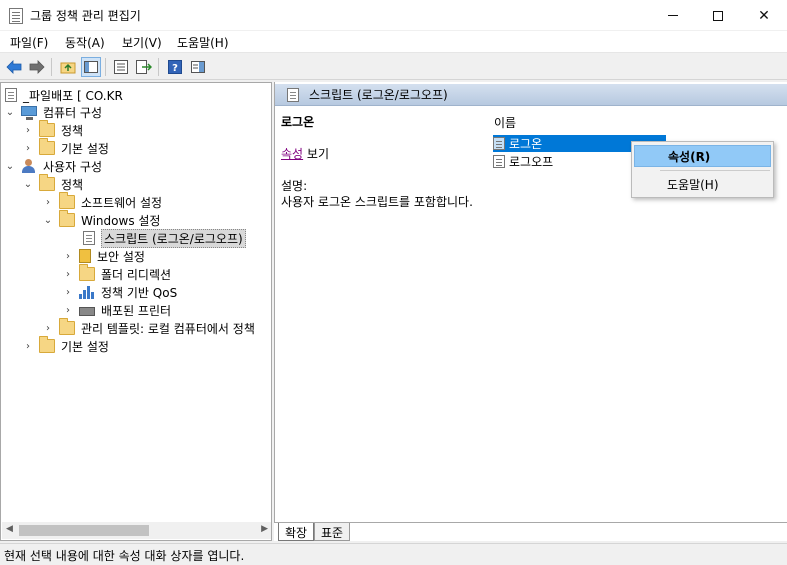 The height and width of the screenshot is (565, 787). I want to click on context-menu: 속성(R) 도움말(H), so click(702, 169).